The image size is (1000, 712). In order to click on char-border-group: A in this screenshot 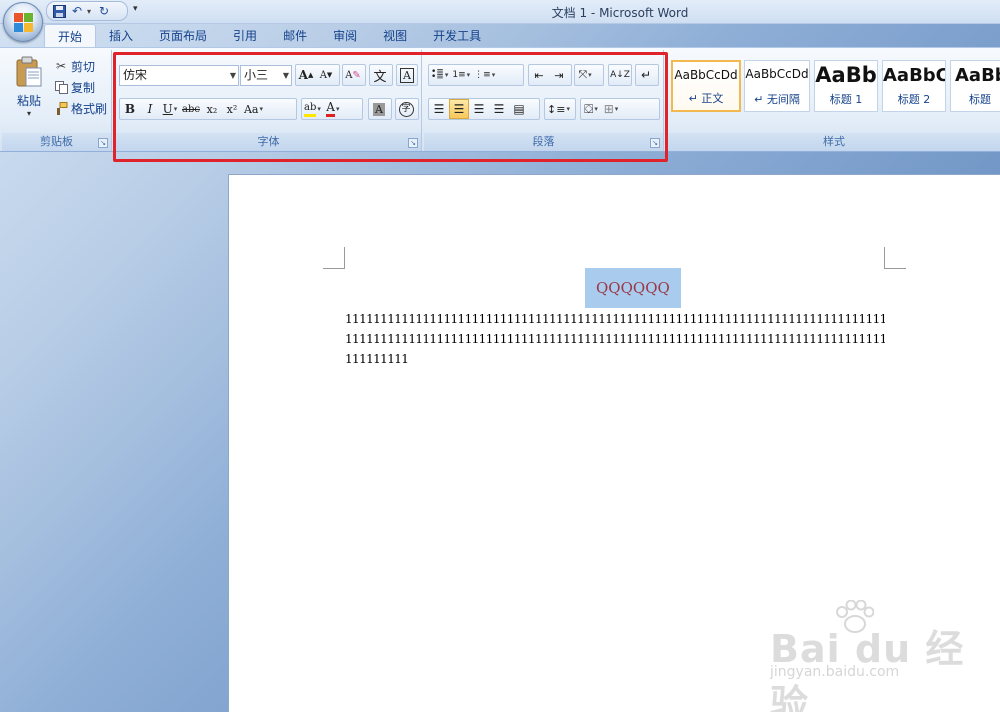, I will do `click(407, 75)`.